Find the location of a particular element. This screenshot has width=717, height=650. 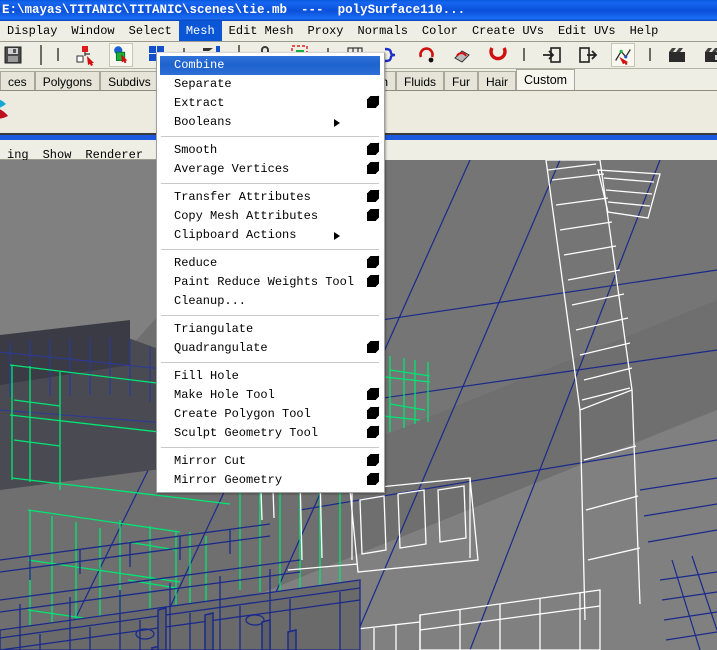

menu-item-smooth: Smooth is located at coordinates (270, 150).